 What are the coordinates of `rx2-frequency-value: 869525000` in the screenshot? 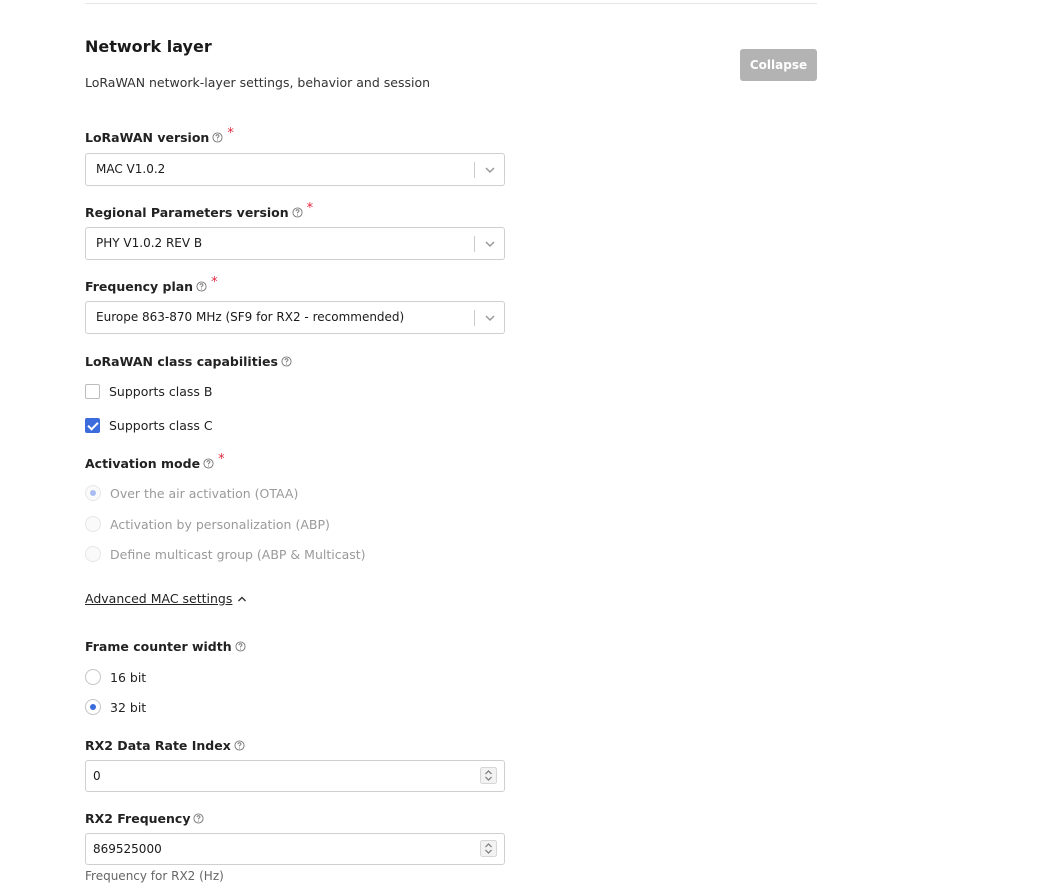 It's located at (127, 849).